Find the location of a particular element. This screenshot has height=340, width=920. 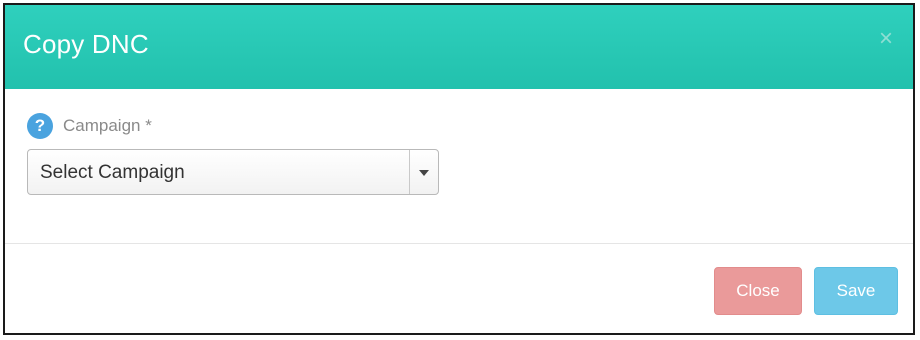

campaign-select: Select Campaign is located at coordinates (233, 172).